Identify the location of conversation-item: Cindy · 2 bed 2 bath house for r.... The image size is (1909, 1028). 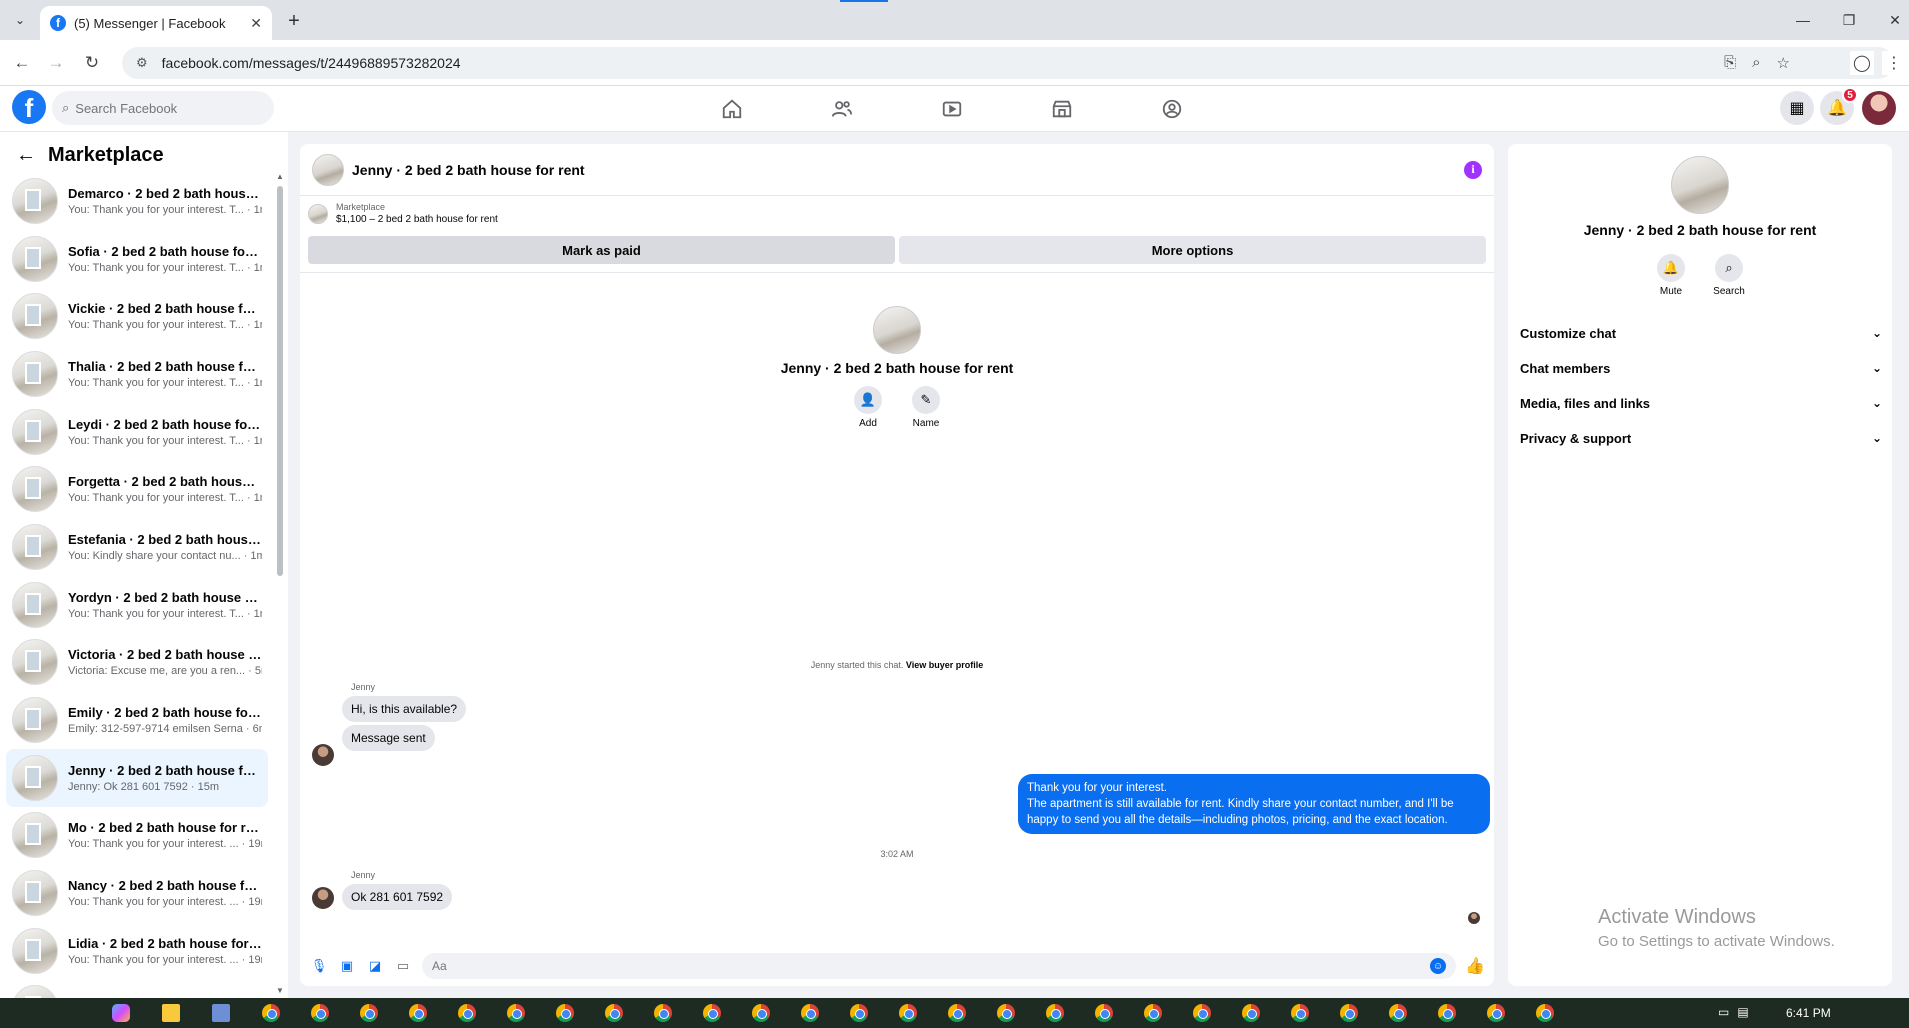
(137, 989).